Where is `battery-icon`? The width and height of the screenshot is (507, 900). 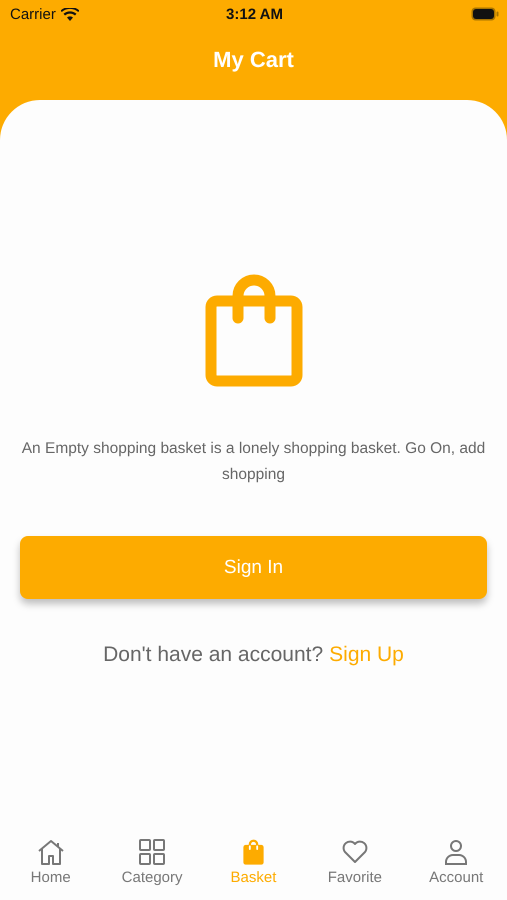 battery-icon is located at coordinates (485, 14).